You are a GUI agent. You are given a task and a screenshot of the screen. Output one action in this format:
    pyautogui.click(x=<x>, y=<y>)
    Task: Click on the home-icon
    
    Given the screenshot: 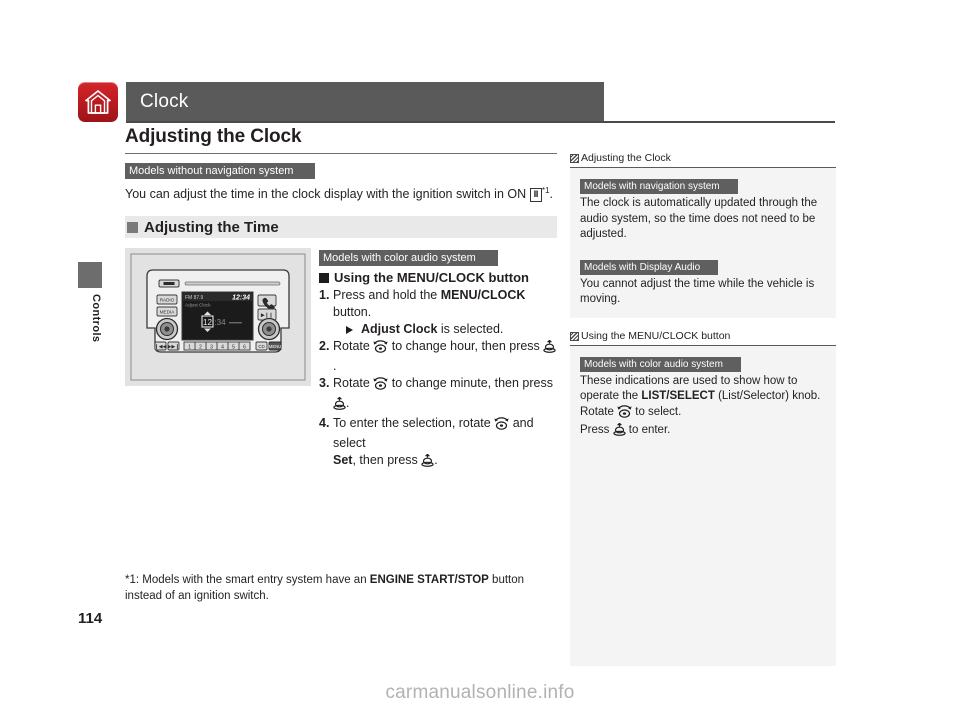 What is the action you would take?
    pyautogui.click(x=98, y=102)
    